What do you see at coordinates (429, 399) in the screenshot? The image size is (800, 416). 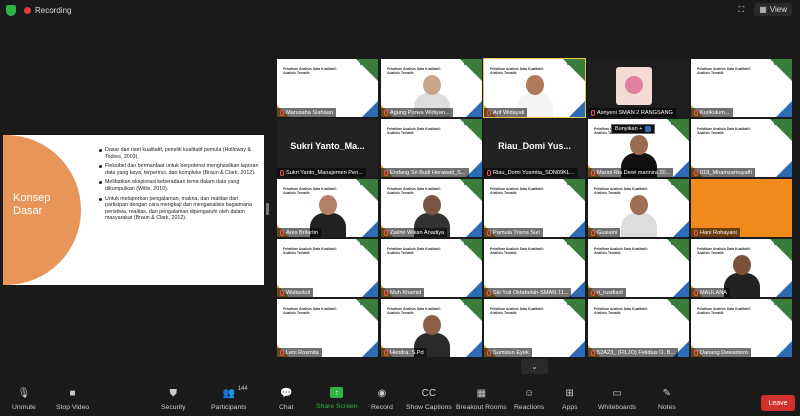 I see `show-captions-button: CC Show Captions` at bounding box center [429, 399].